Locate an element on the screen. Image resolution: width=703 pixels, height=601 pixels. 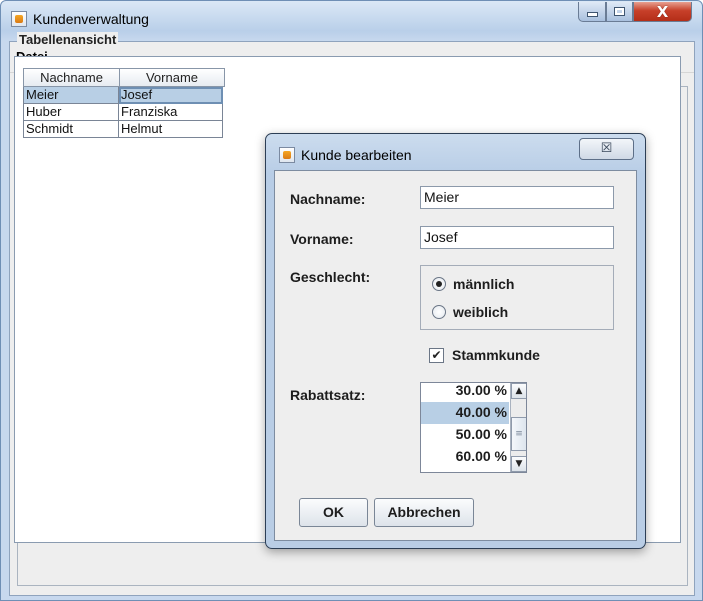
table-cell: Meier is located at coordinates (71, 95).